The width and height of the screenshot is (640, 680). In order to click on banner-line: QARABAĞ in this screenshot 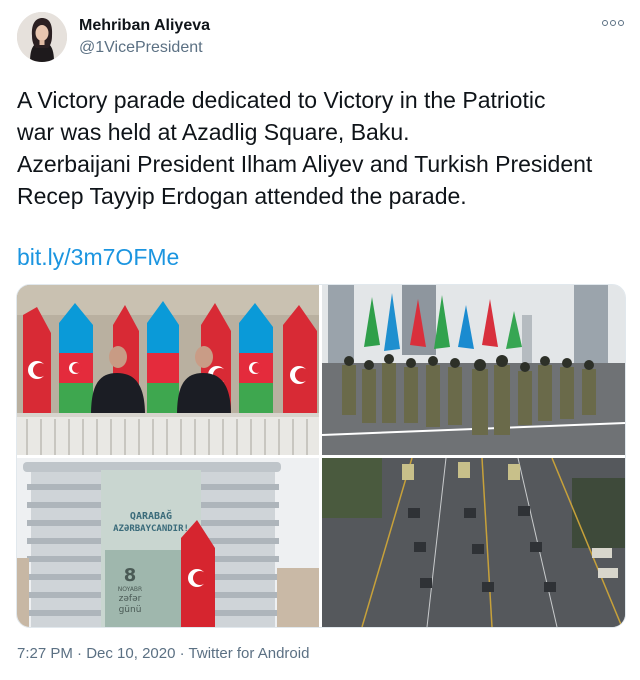, I will do `click(151, 516)`.